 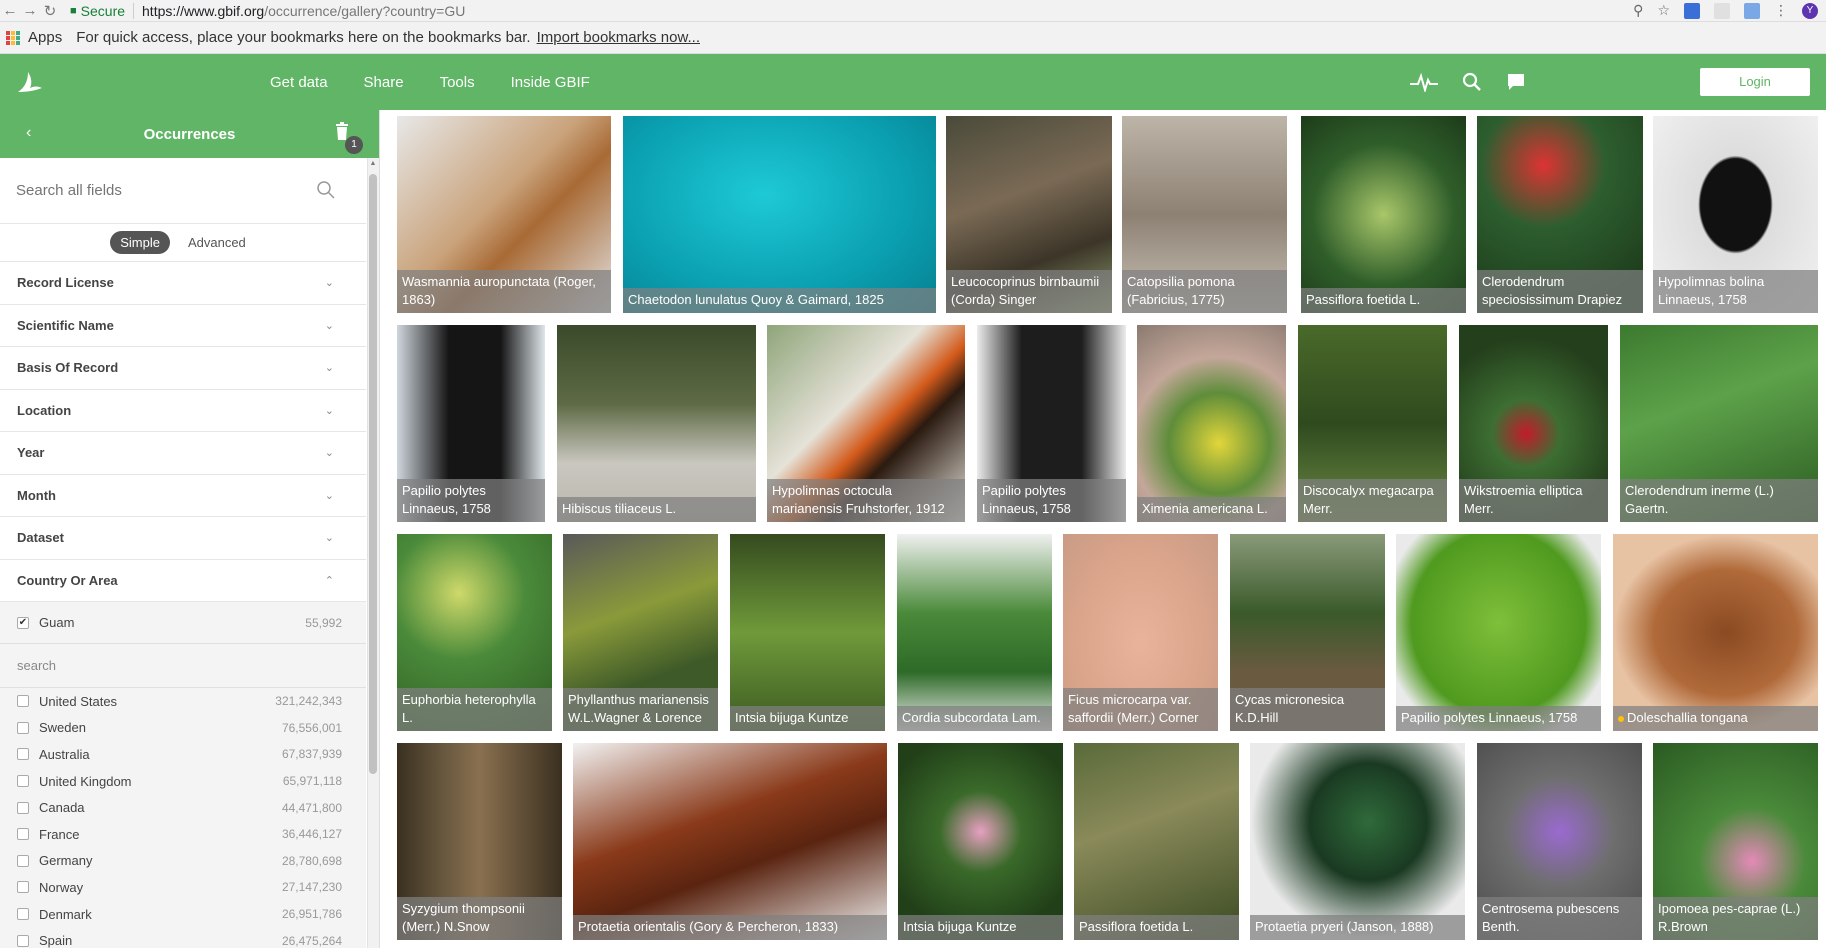 I want to click on country-option: Denmark 26,951,786, so click(x=183, y=914).